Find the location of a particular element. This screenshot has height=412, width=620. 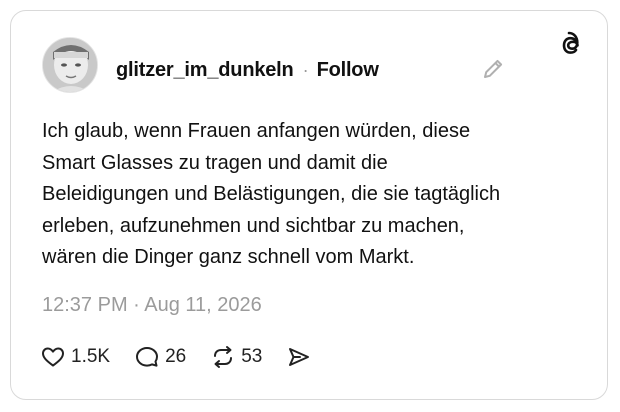

action-bar: 1.5K 26 53 is located at coordinates (176, 357).